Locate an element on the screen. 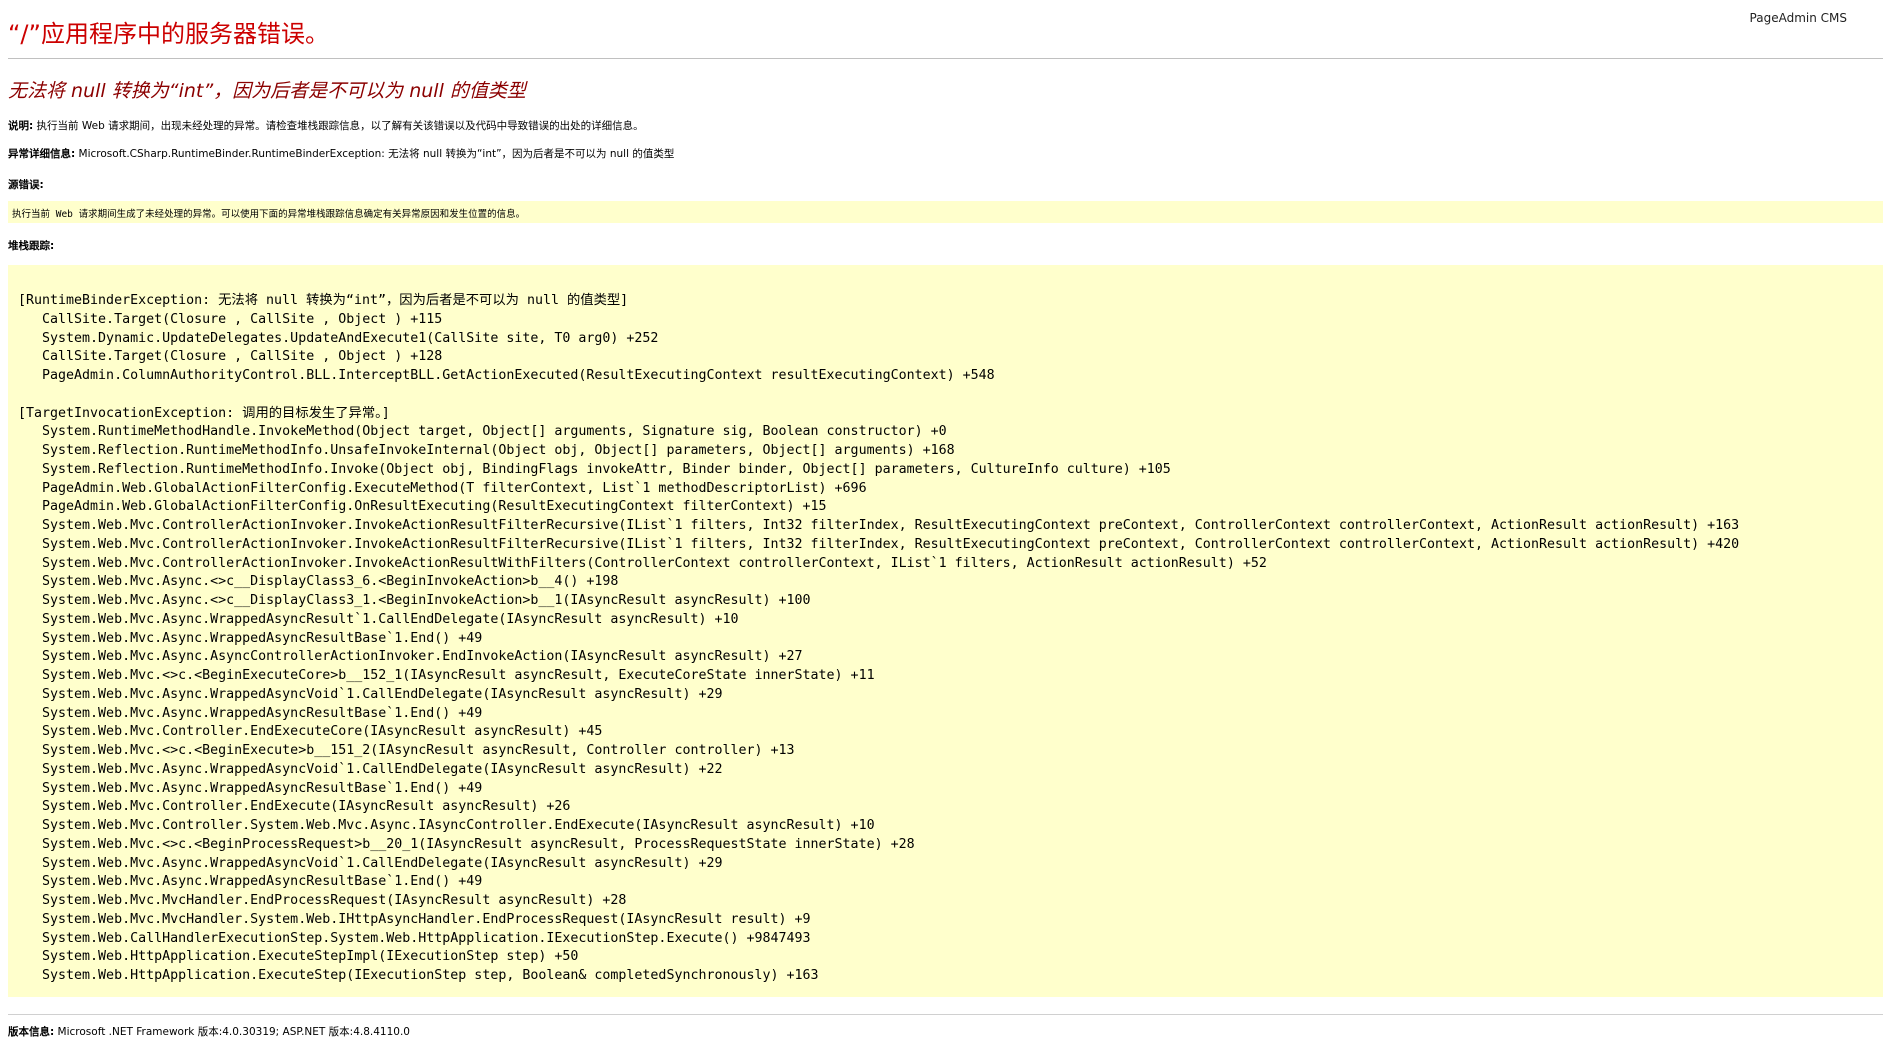 The width and height of the screenshot is (1889, 1043). error-message: 无法将 null 转换为“int”，因为后者是不可以为 null 的值类型 is located at coordinates (267, 91).